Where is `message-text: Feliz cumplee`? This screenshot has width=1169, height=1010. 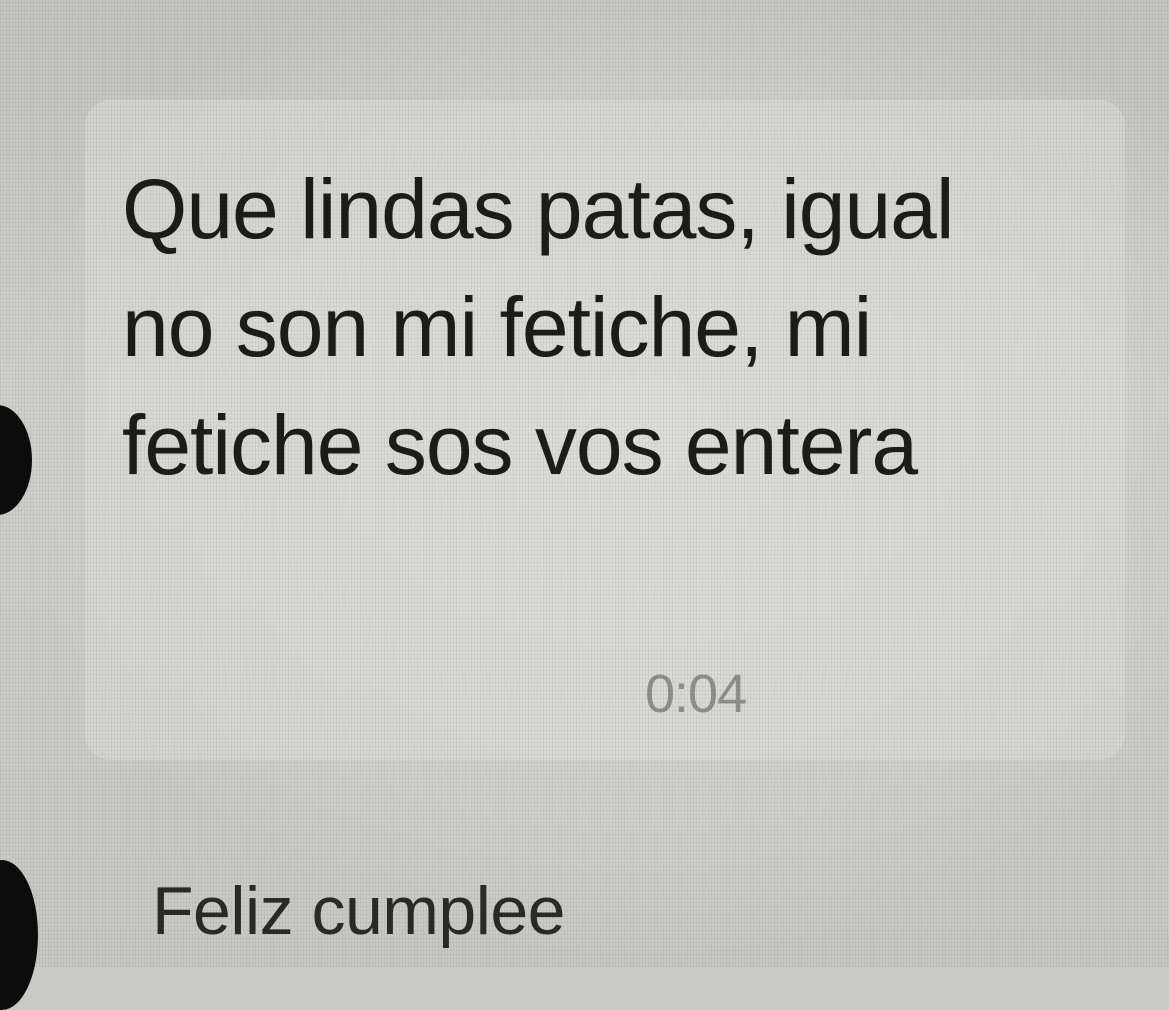
message-text: Feliz cumplee is located at coordinates (359, 911).